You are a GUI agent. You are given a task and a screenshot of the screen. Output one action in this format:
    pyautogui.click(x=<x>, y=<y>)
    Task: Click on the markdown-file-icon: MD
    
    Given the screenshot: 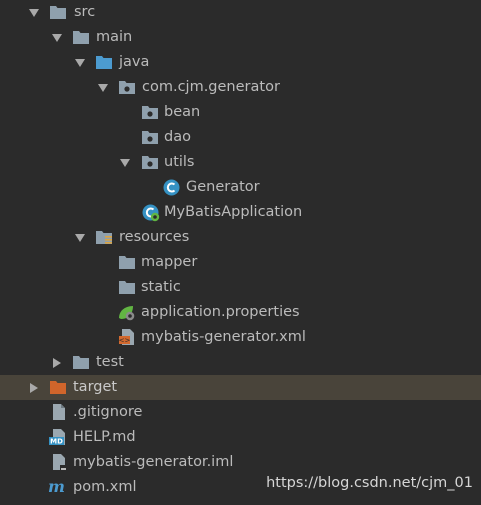 What is the action you would take?
    pyautogui.click(x=57, y=437)
    